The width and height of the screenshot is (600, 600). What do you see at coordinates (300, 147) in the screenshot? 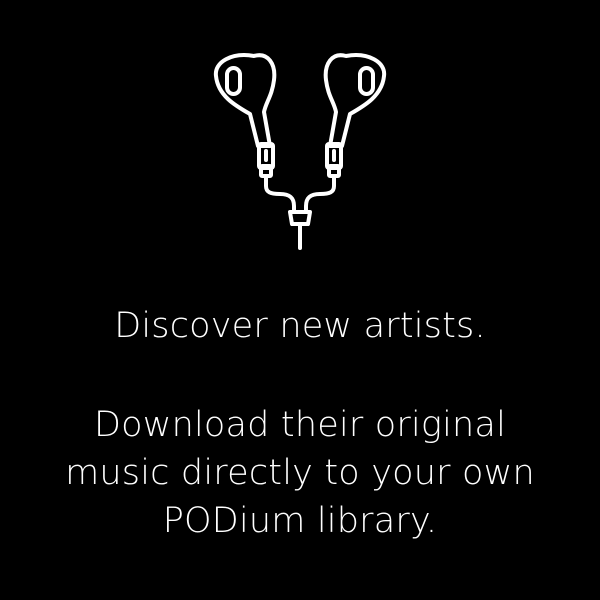
I see `earbuds-icon` at bounding box center [300, 147].